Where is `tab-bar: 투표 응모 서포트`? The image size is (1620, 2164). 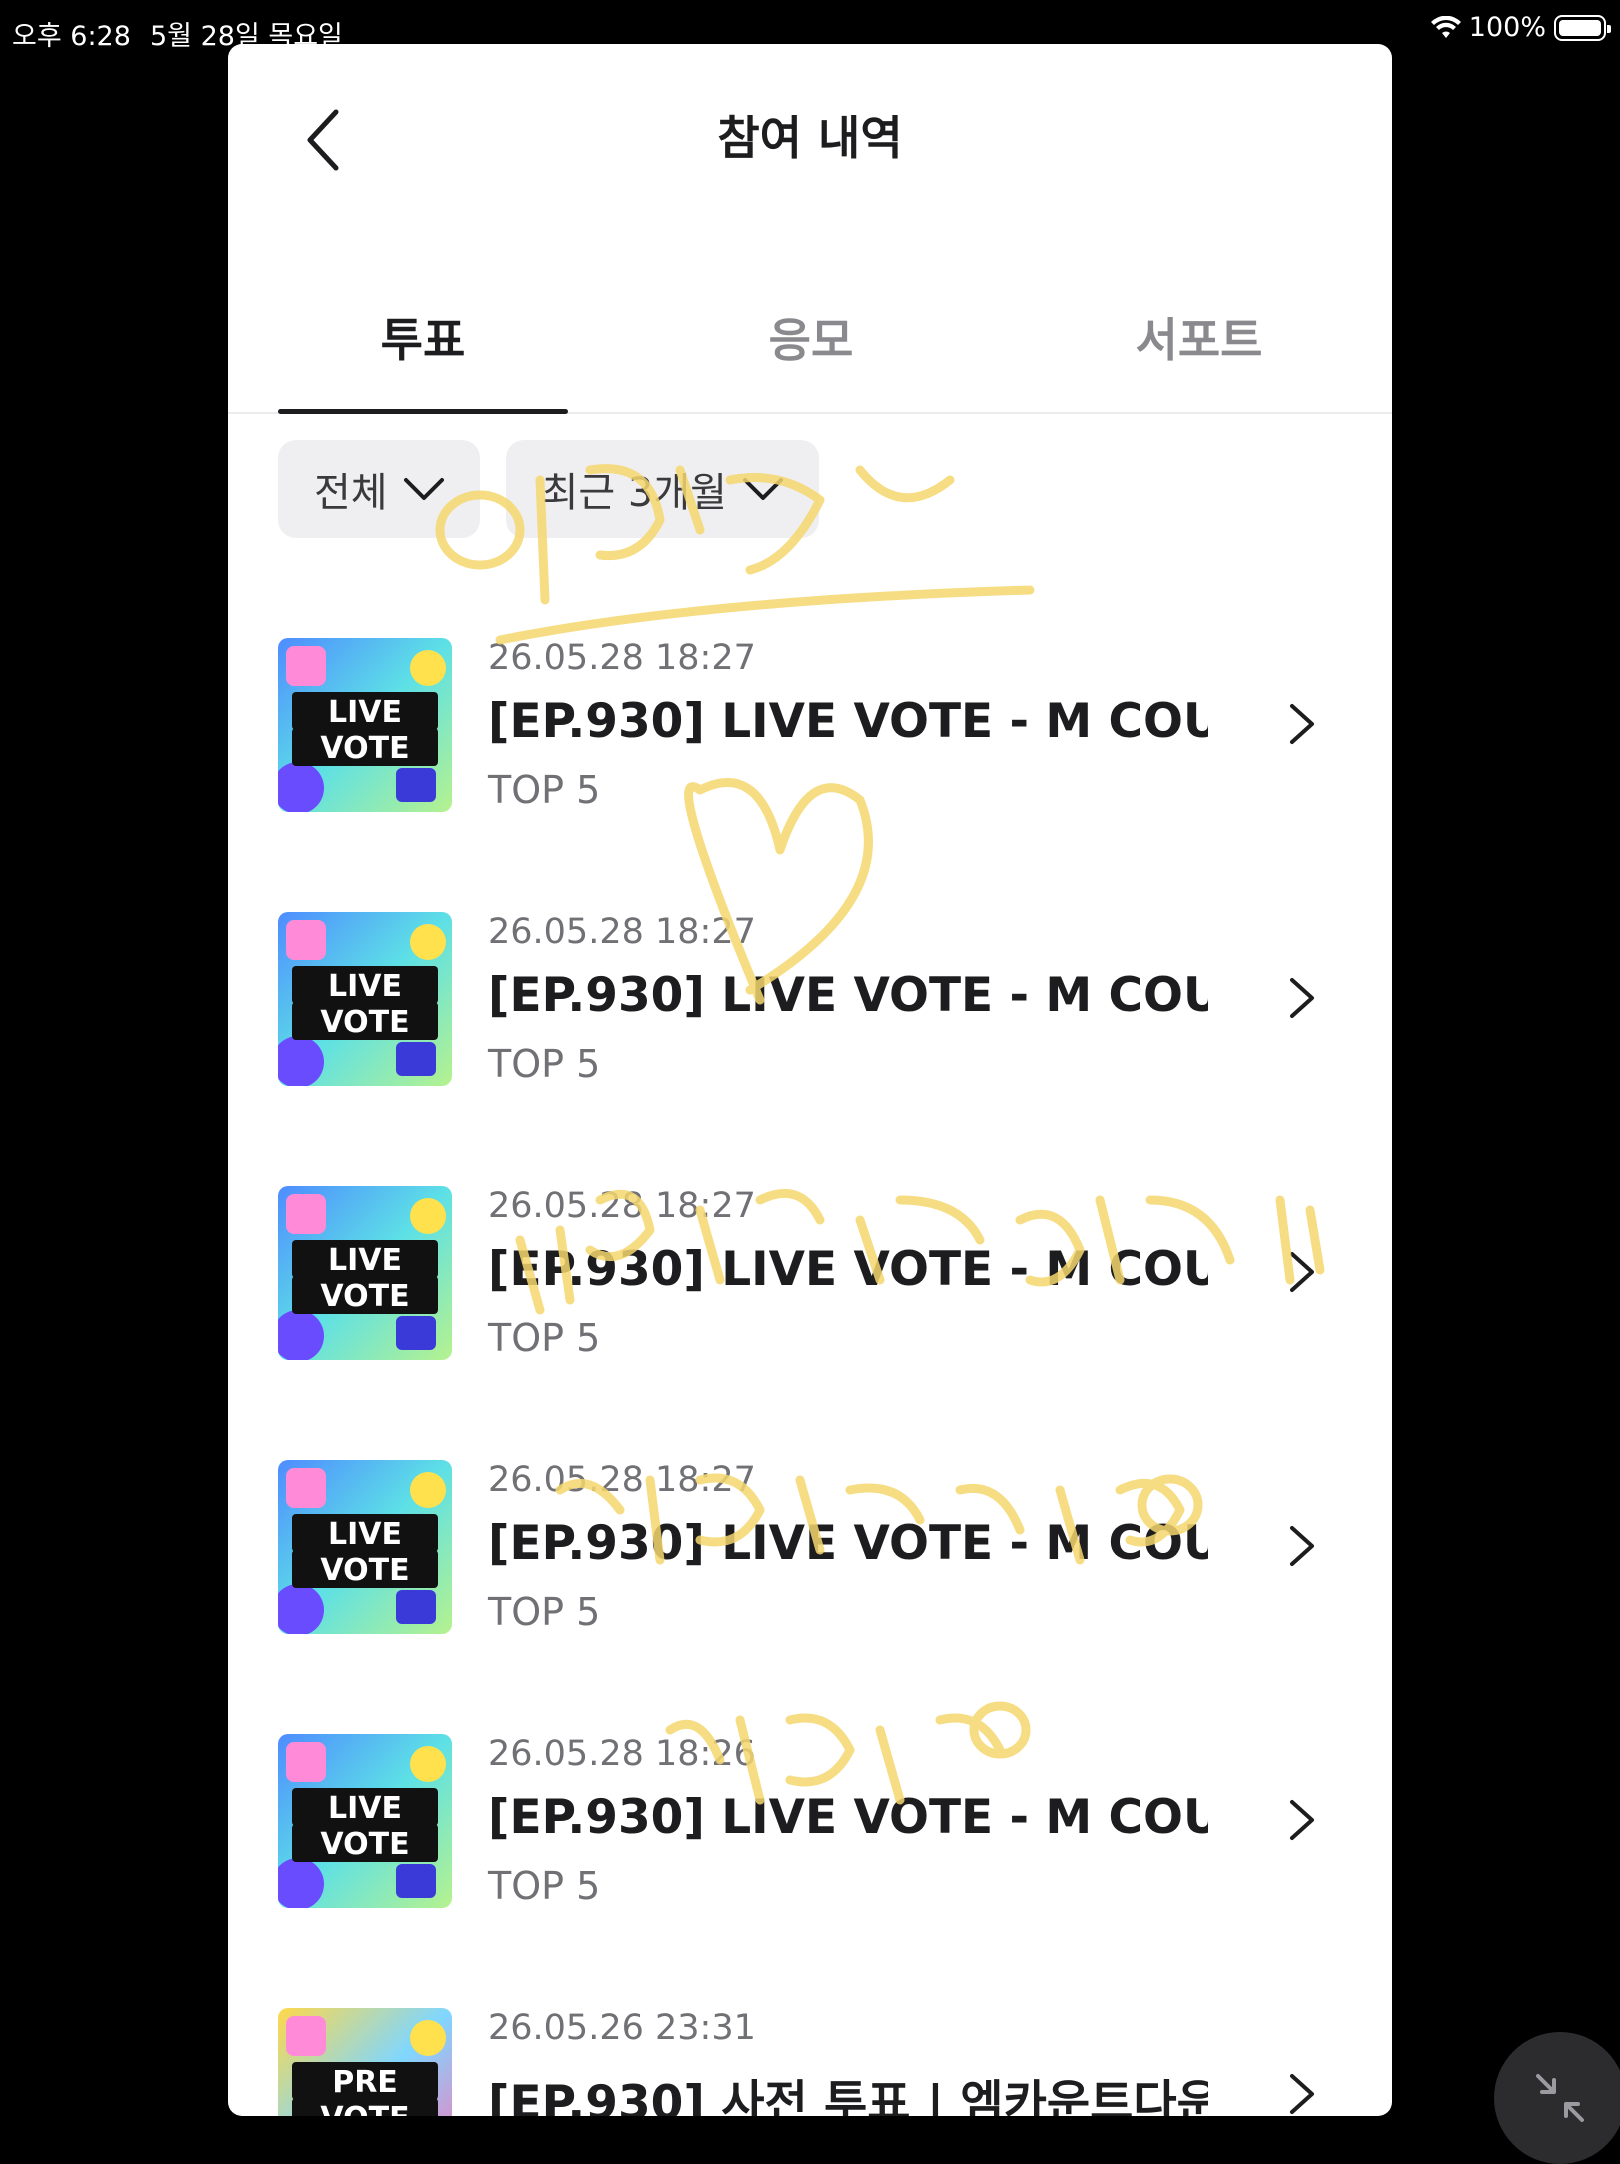 tab-bar: 투표 응모 서포트 is located at coordinates (810, 316).